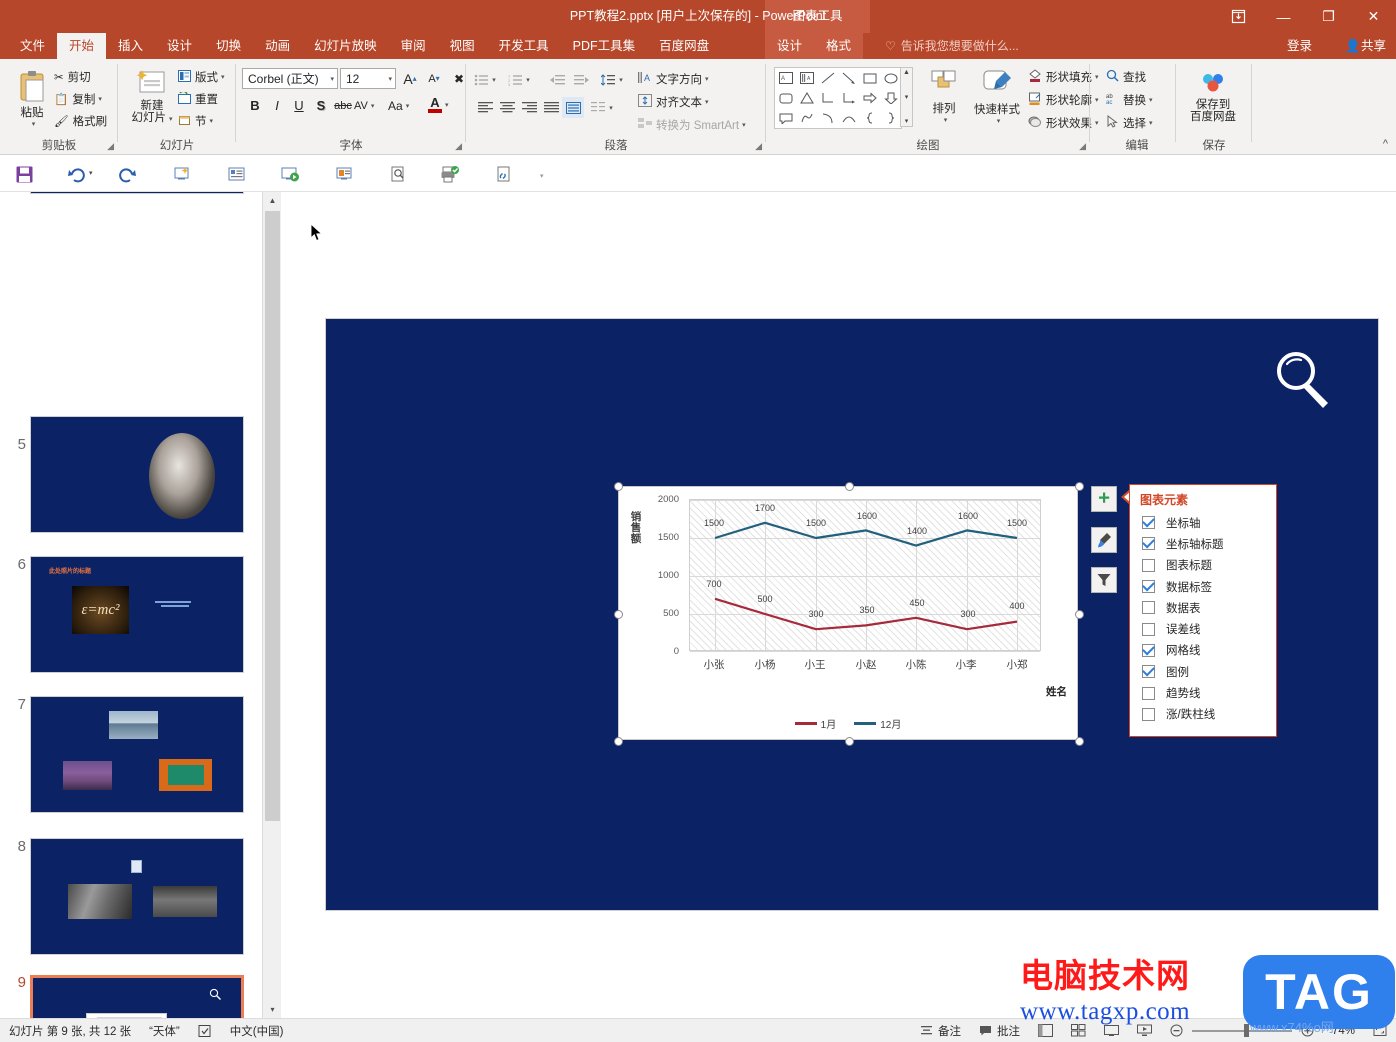 The height and width of the screenshot is (1042, 1396). What do you see at coordinates (1148, 714) in the screenshot?
I see `checkbox-updown-bars` at bounding box center [1148, 714].